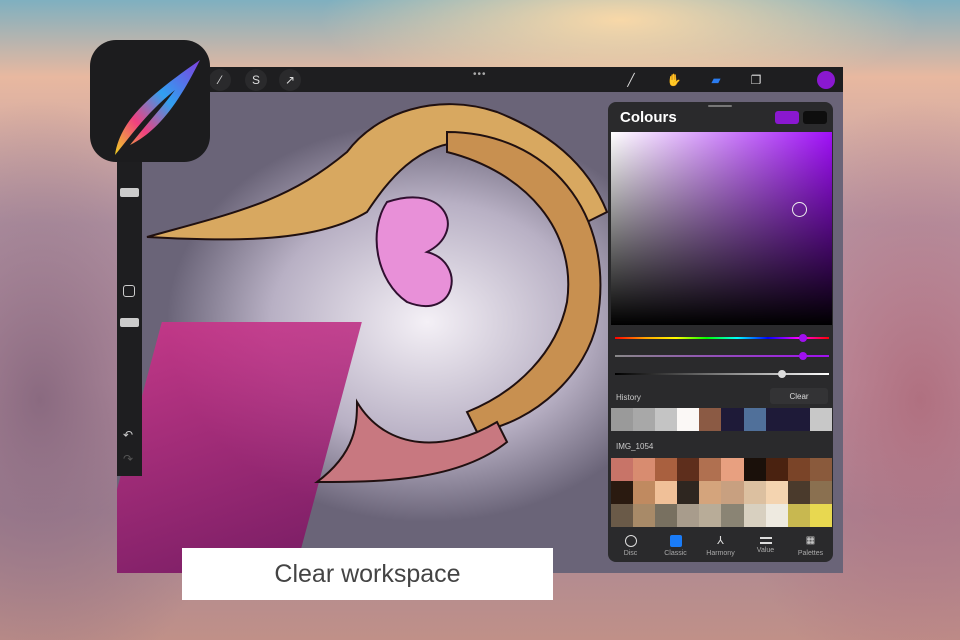 This screenshot has height=640, width=960. I want to click on colour-mode-tabs: Disc Classic ⅄ Harmony Value ▦ Palettes, so click(720, 547).